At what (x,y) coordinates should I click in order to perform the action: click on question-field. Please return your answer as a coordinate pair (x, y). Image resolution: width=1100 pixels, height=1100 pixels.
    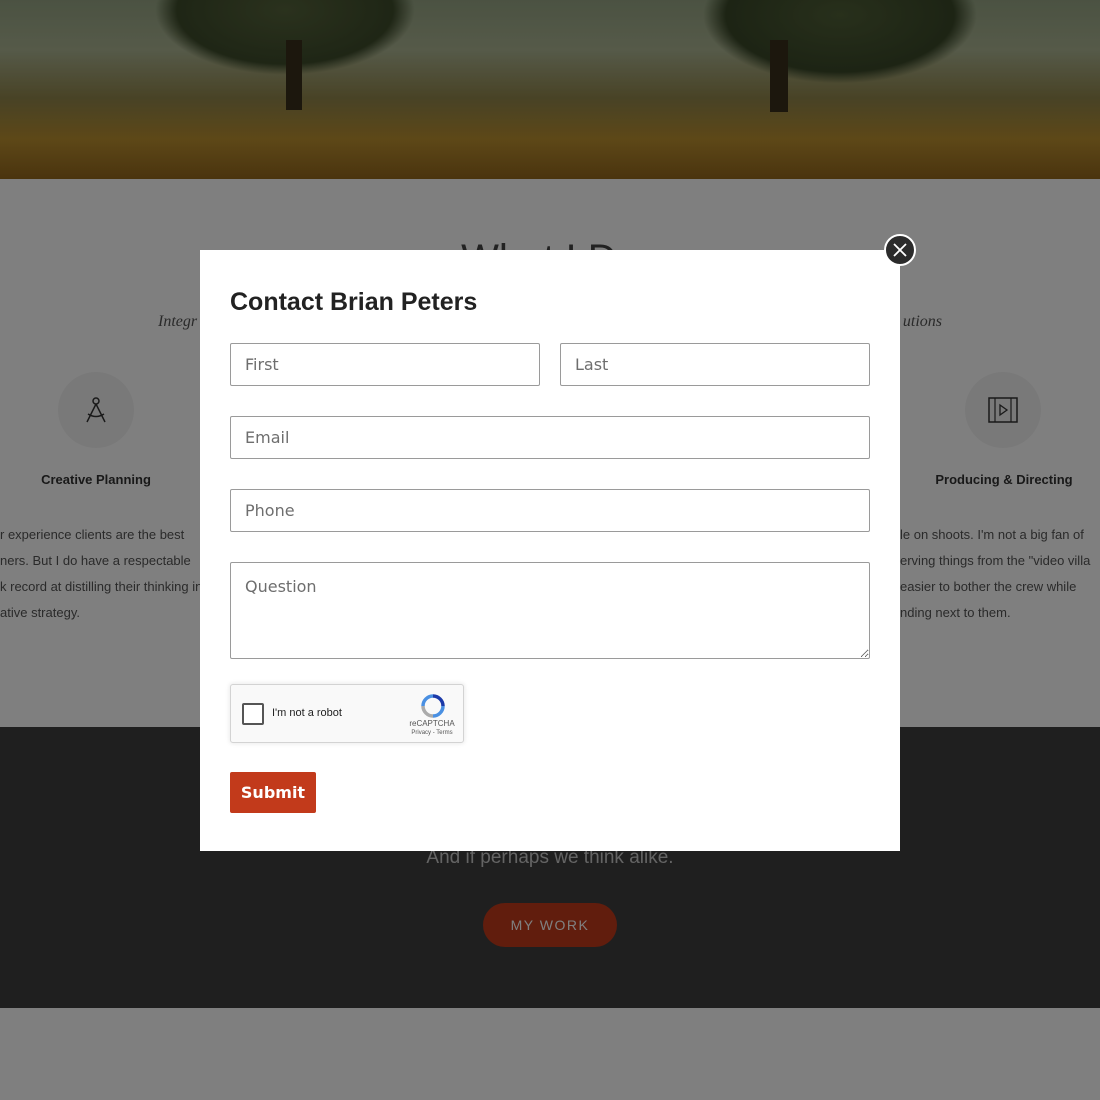
    Looking at the image, I should click on (550, 610).